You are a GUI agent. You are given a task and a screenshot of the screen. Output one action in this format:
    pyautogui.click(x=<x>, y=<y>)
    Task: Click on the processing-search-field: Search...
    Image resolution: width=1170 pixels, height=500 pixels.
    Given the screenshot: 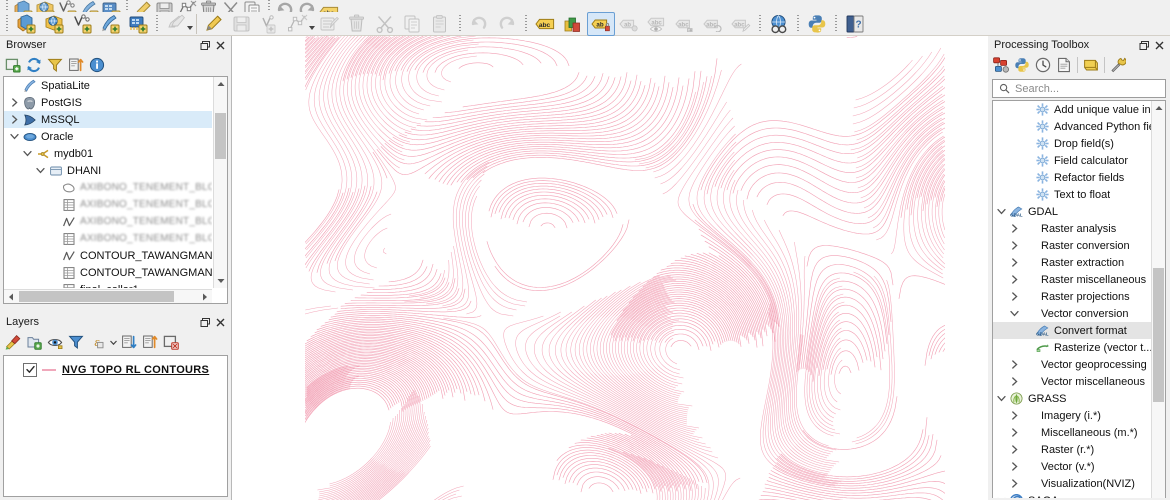 What is the action you would take?
    pyautogui.click(x=1079, y=88)
    